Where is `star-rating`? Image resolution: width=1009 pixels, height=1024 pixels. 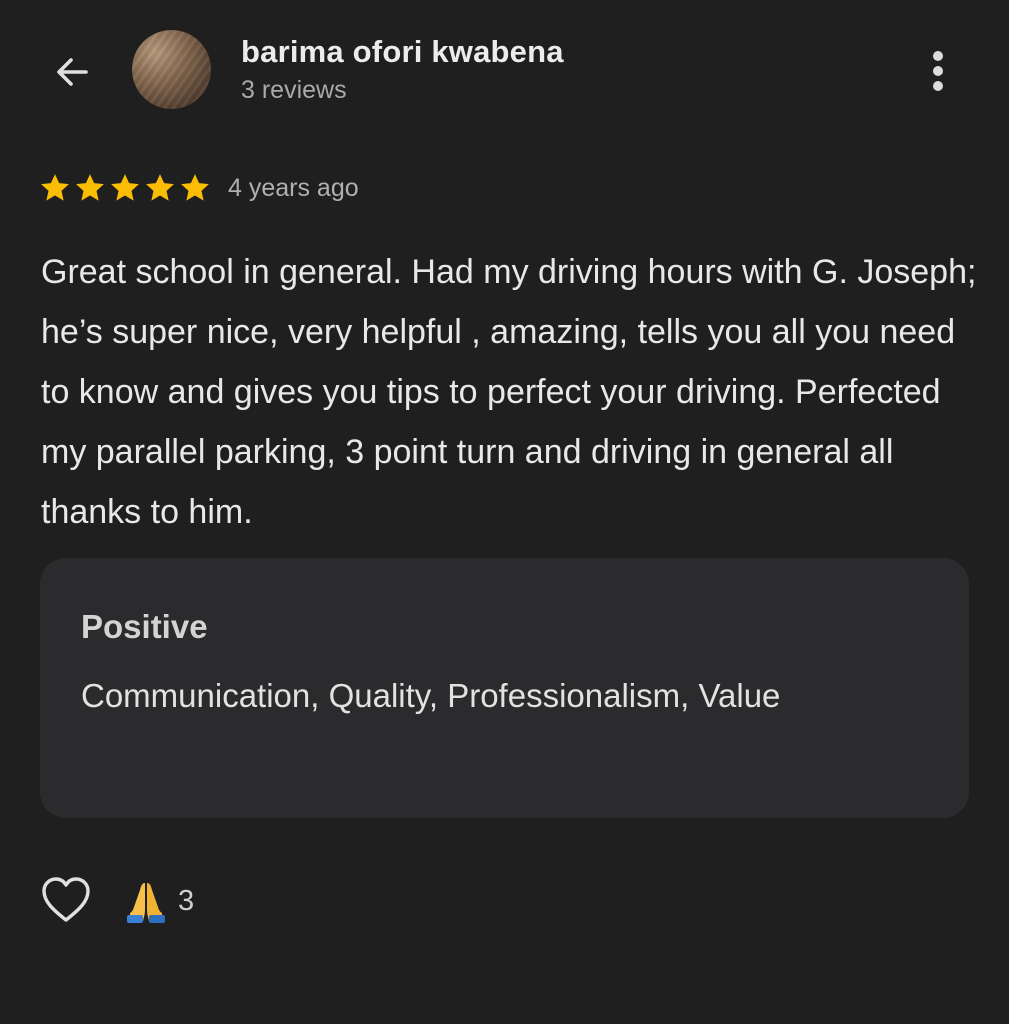 star-rating is located at coordinates (125, 188).